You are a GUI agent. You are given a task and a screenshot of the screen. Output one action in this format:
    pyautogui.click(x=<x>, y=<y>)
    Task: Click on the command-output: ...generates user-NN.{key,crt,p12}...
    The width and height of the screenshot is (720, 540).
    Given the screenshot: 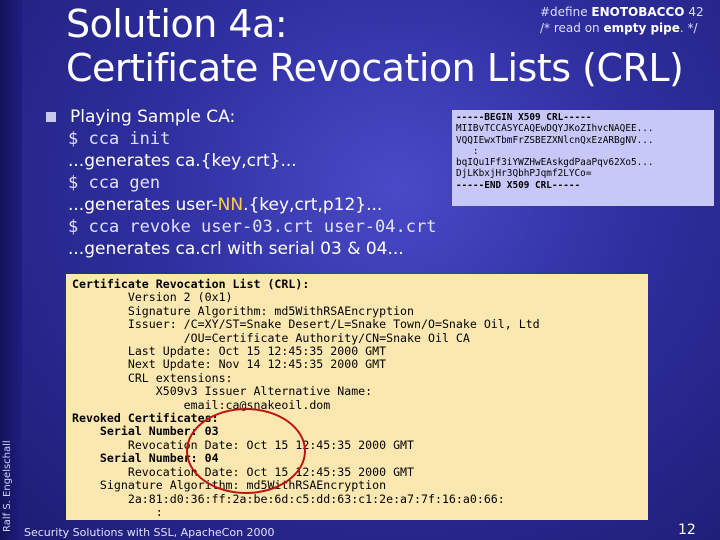 What is the action you would take?
    pyautogui.click(x=225, y=205)
    